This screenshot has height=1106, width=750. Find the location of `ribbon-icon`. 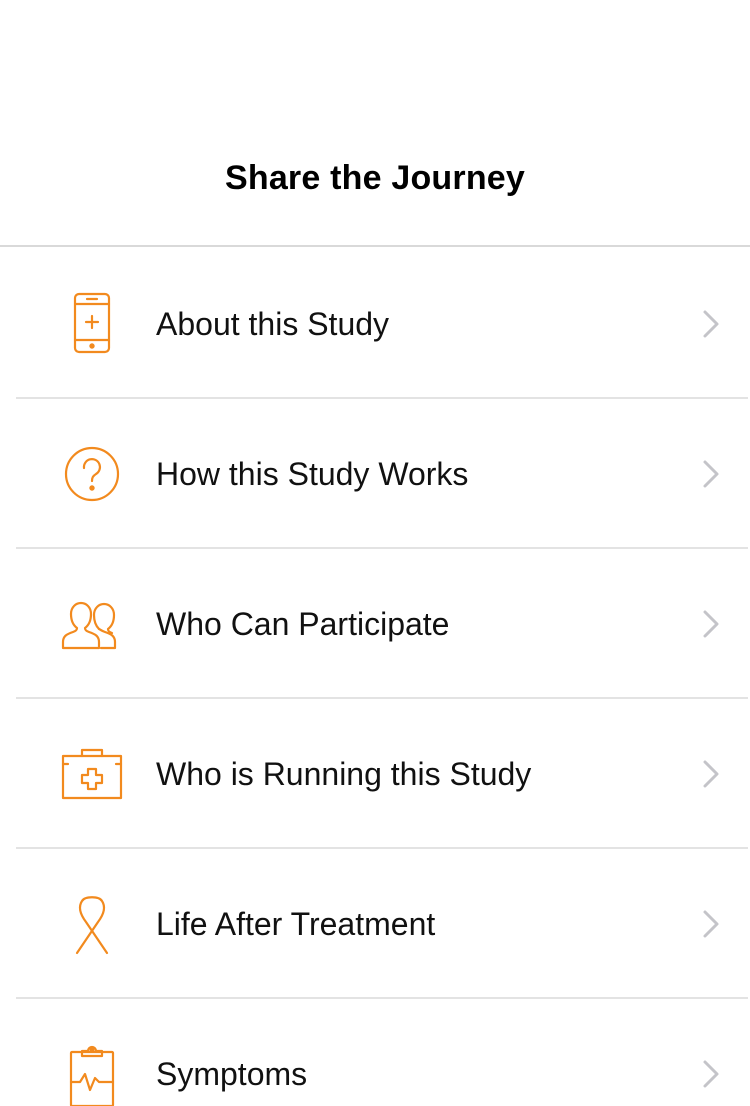

ribbon-icon is located at coordinates (92, 924).